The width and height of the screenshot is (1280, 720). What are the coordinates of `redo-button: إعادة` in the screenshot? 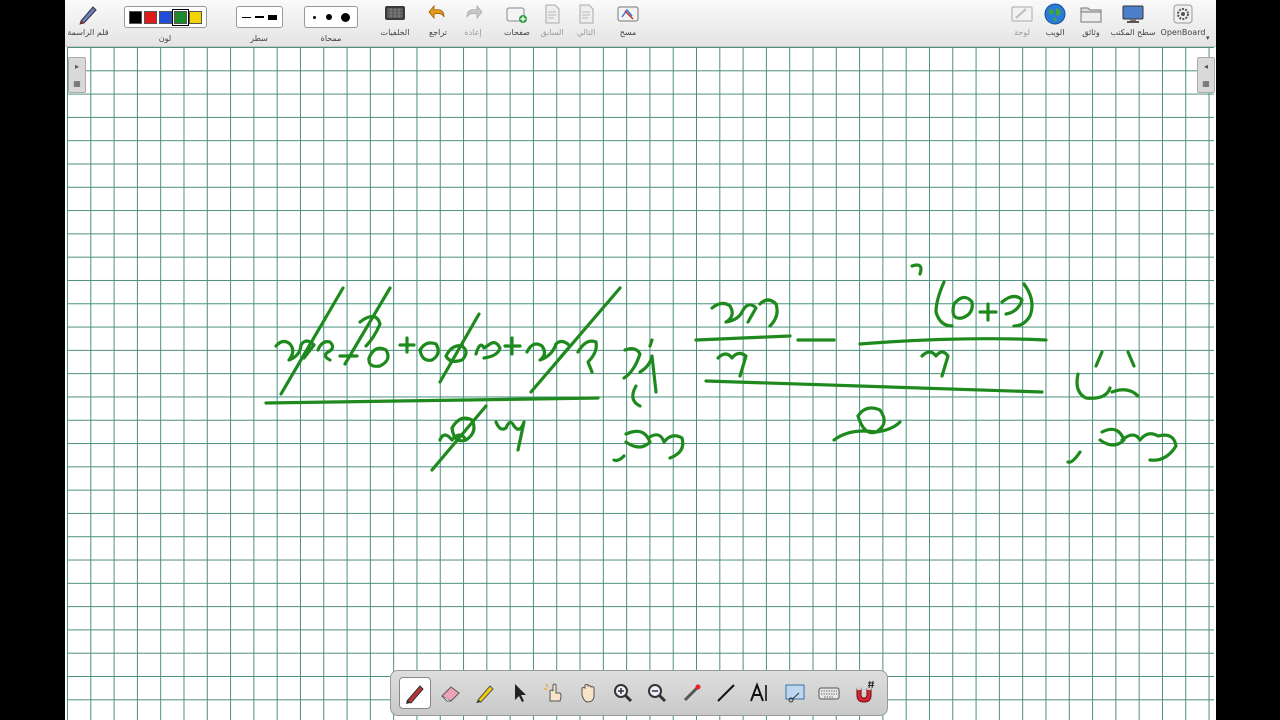 It's located at (473, 23).